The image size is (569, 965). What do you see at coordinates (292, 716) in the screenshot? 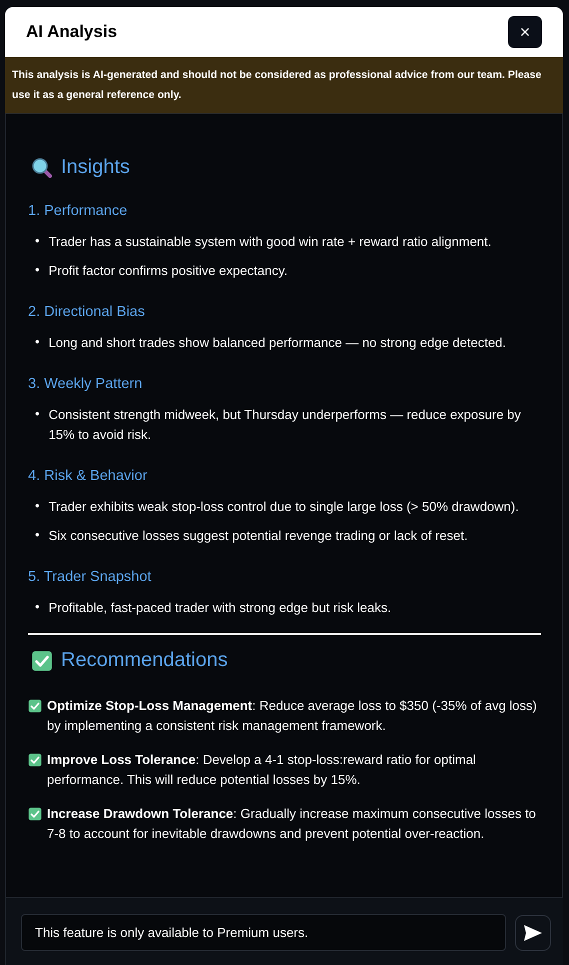
I see `recommendation-text: Optimize Stop-Loss Management: Reduce average loss to $350 (-35% of avg loss) by implementing a consistent risk management framework.` at bounding box center [292, 716].